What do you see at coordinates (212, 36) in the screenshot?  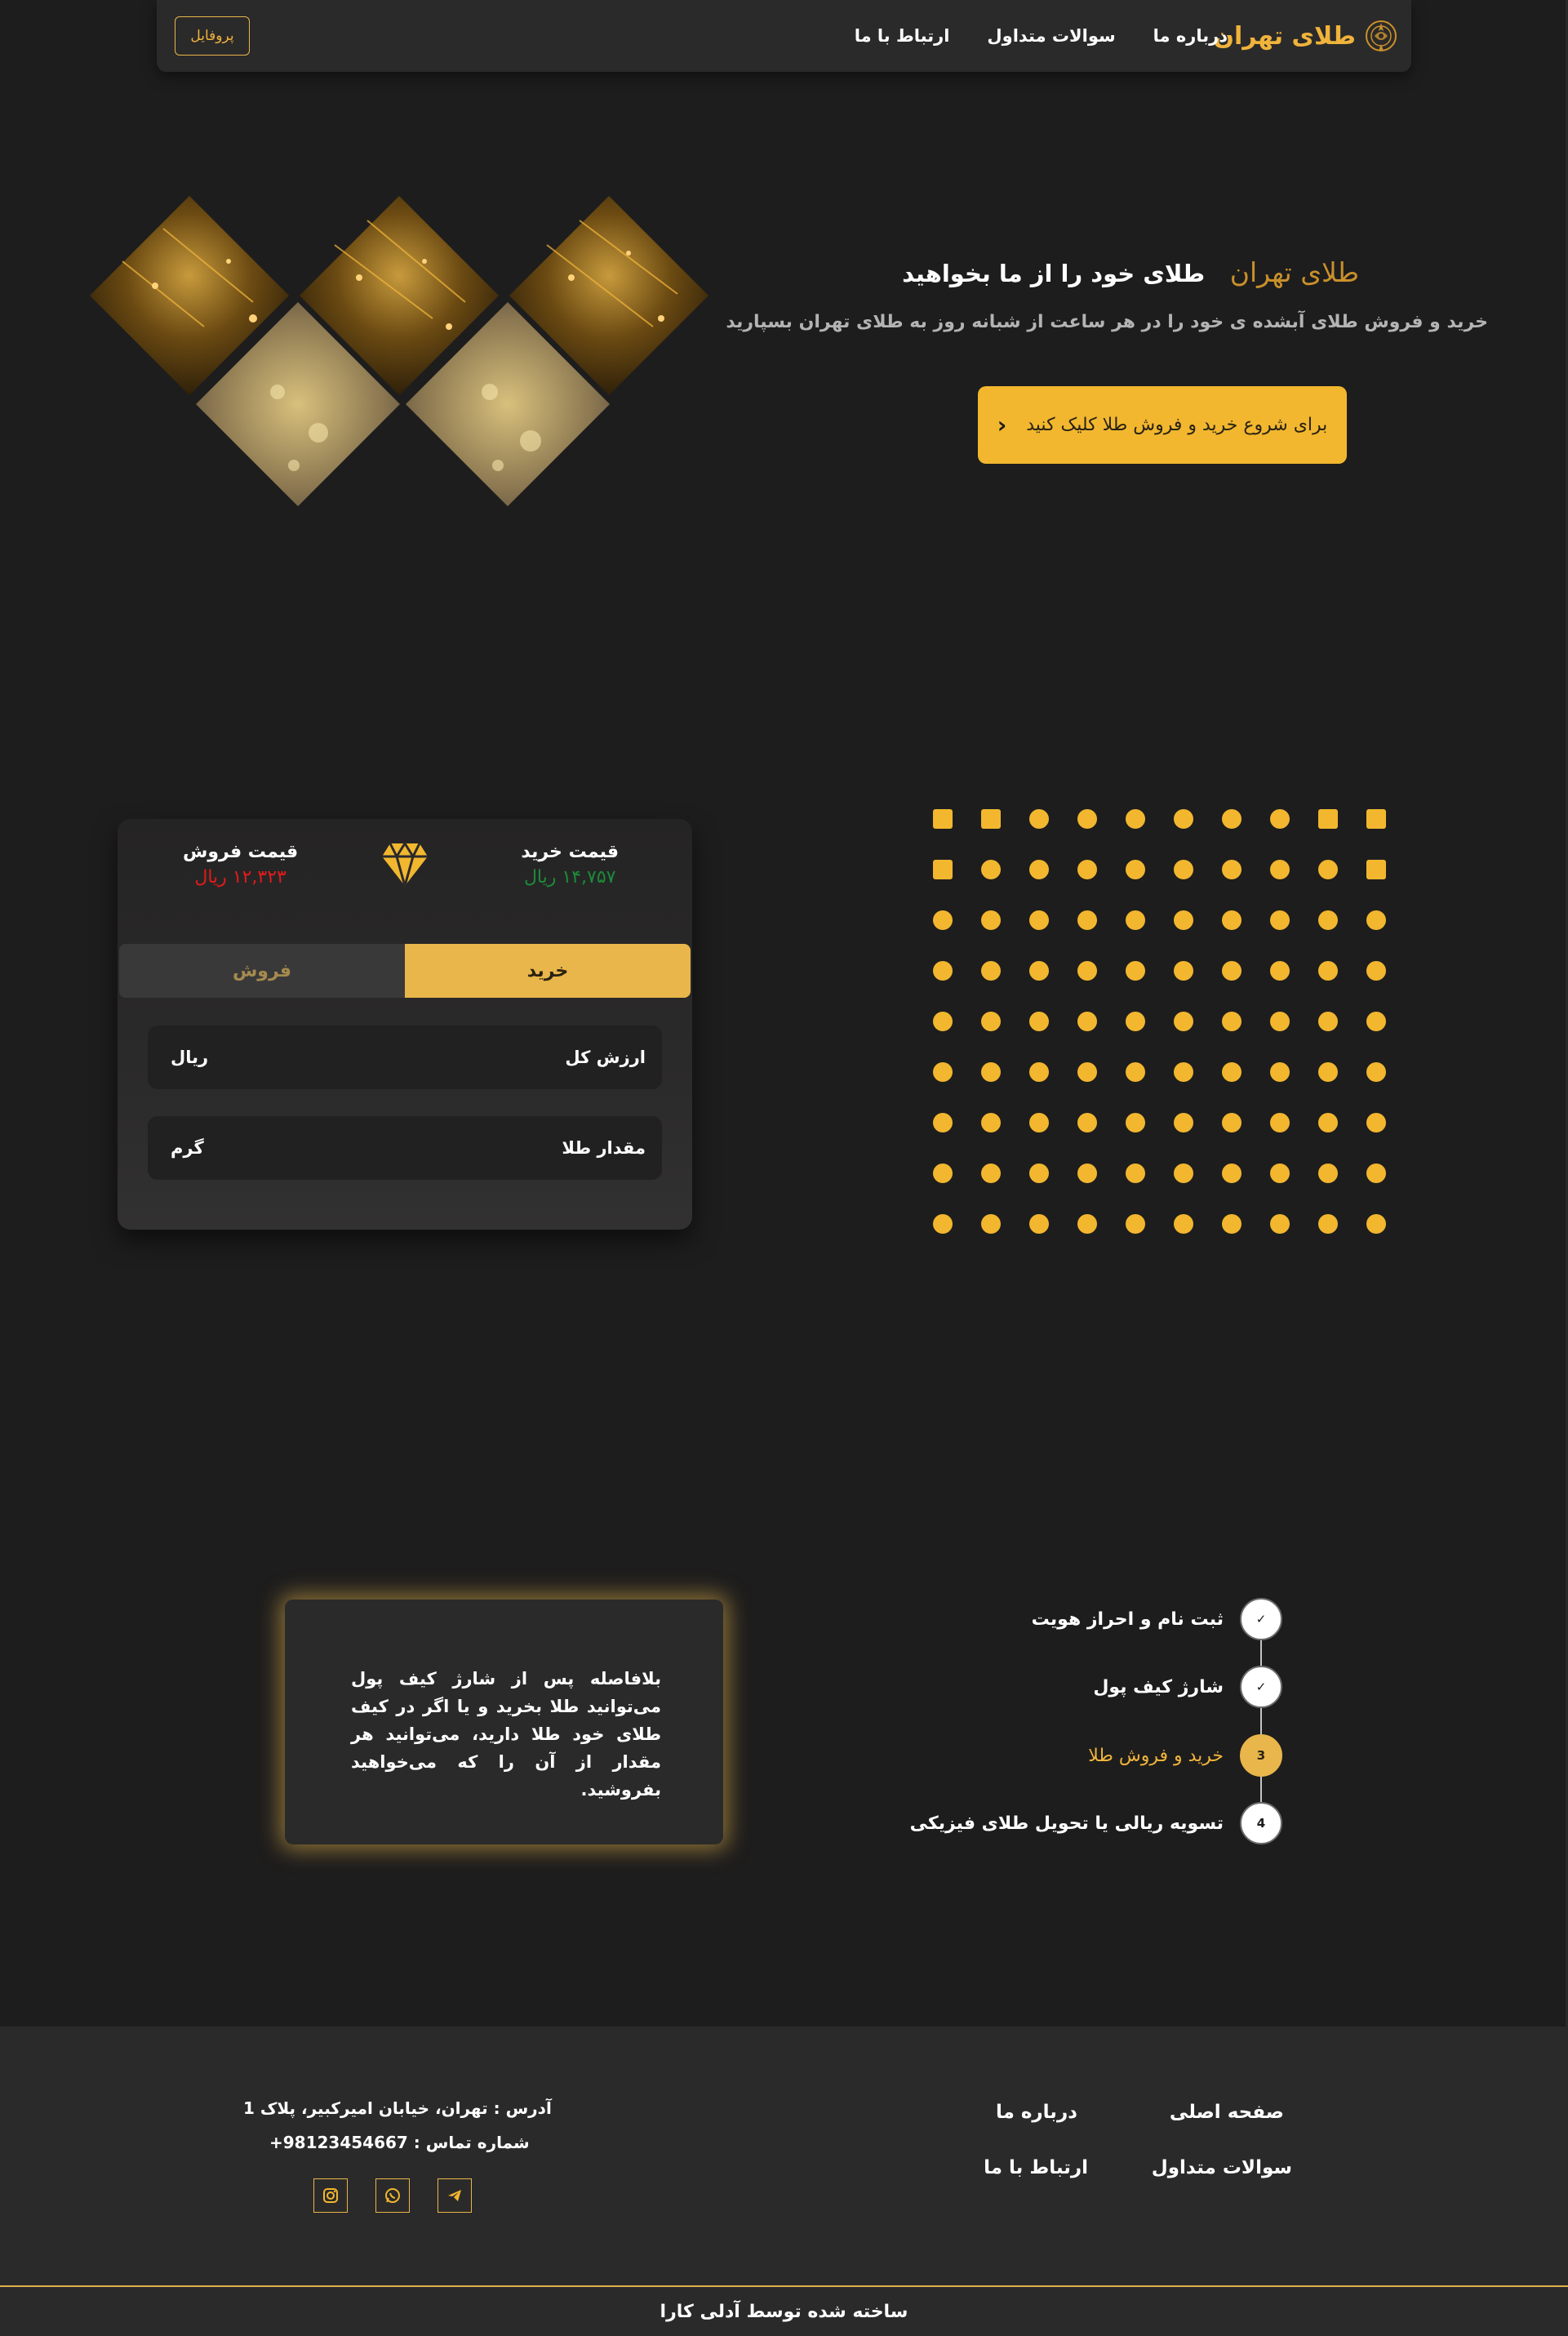 I see `profile-button: پروفایل` at bounding box center [212, 36].